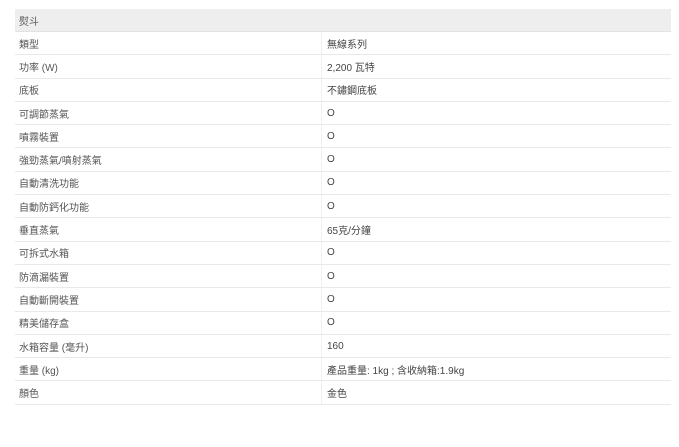 The height and width of the screenshot is (447, 679). I want to click on table-row: 垂直蒸氣 65克/分鐘, so click(343, 230).